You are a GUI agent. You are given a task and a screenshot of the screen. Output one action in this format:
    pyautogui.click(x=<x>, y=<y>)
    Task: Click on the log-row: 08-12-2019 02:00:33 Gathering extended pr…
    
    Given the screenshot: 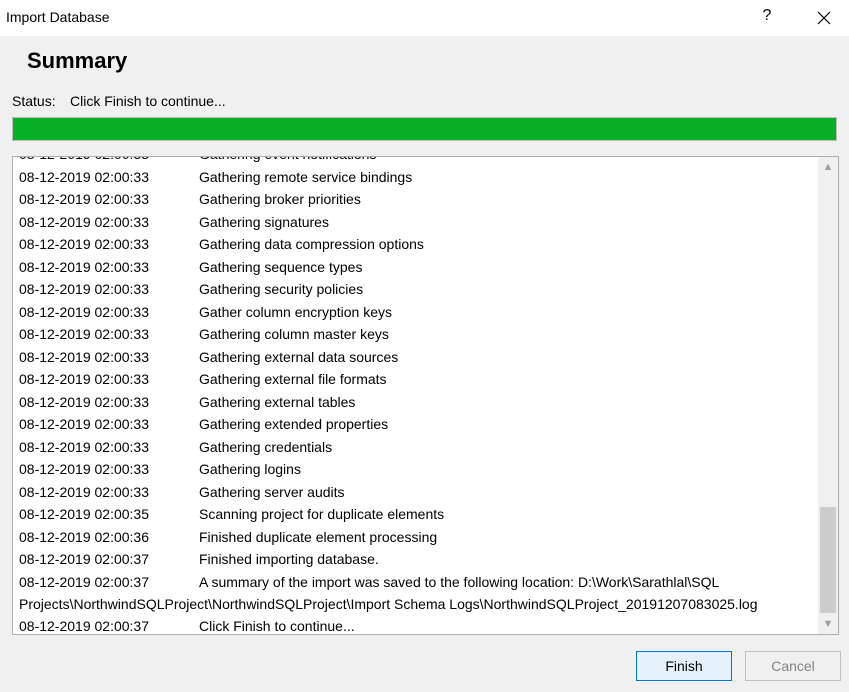 What is the action you would take?
    pyautogui.click(x=415, y=424)
    